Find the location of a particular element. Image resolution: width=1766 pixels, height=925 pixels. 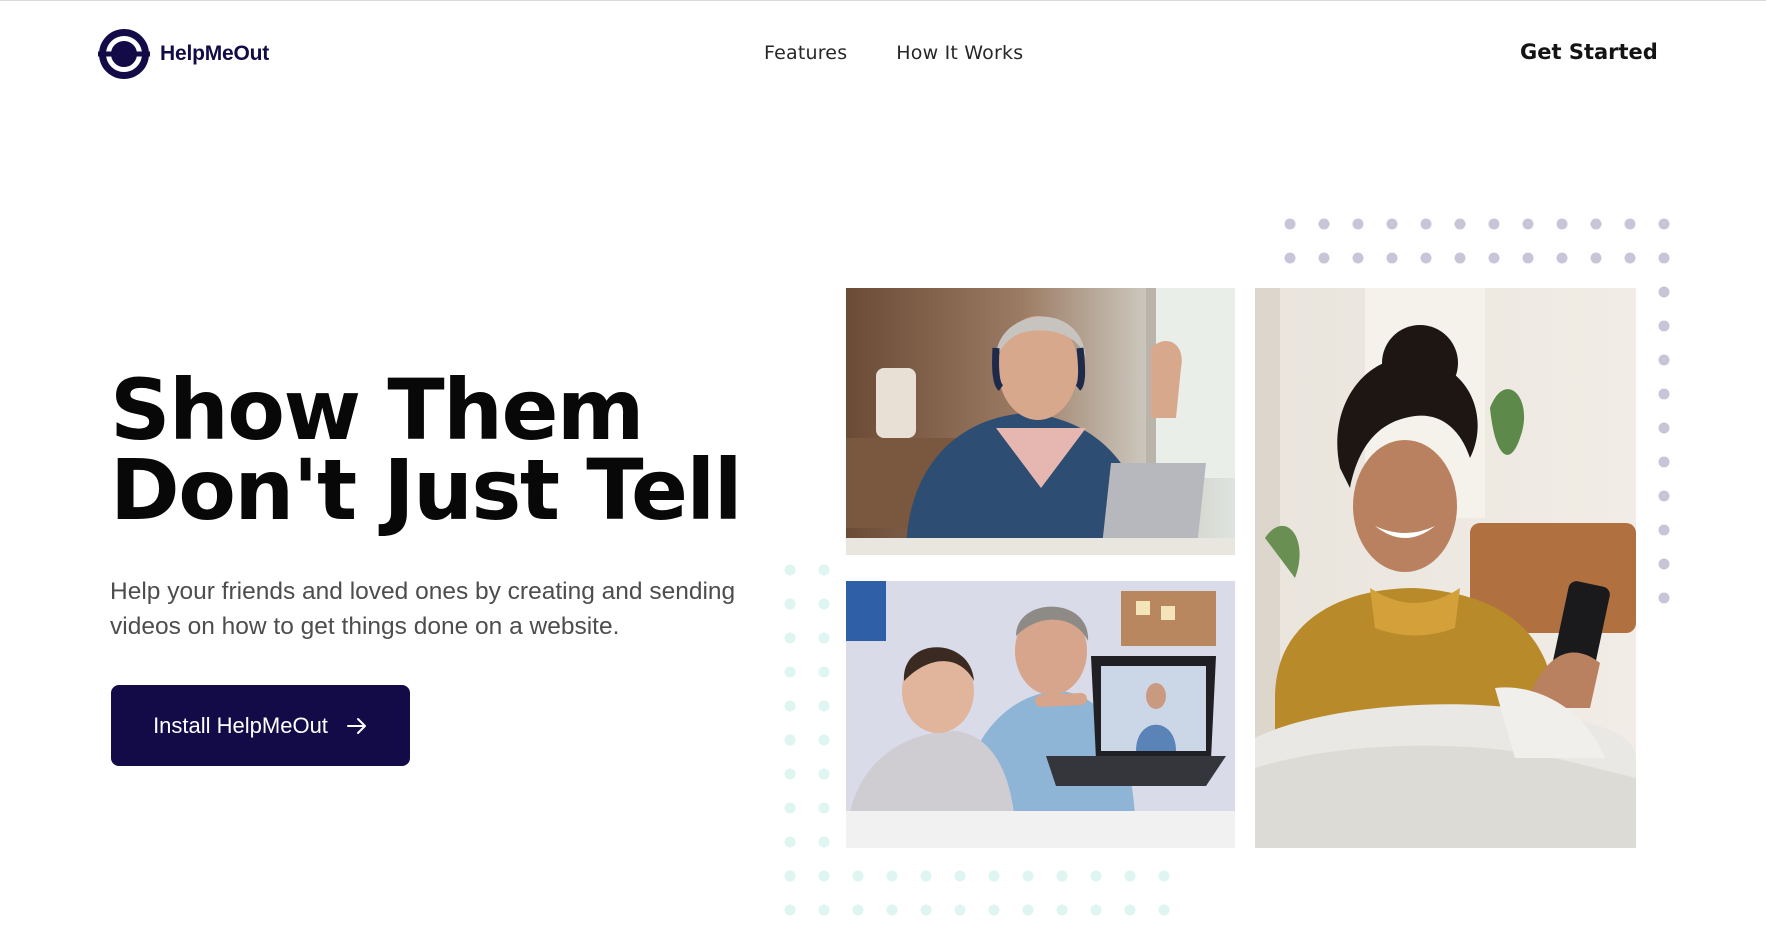

helpmeout-logo-icon is located at coordinates (124, 54).